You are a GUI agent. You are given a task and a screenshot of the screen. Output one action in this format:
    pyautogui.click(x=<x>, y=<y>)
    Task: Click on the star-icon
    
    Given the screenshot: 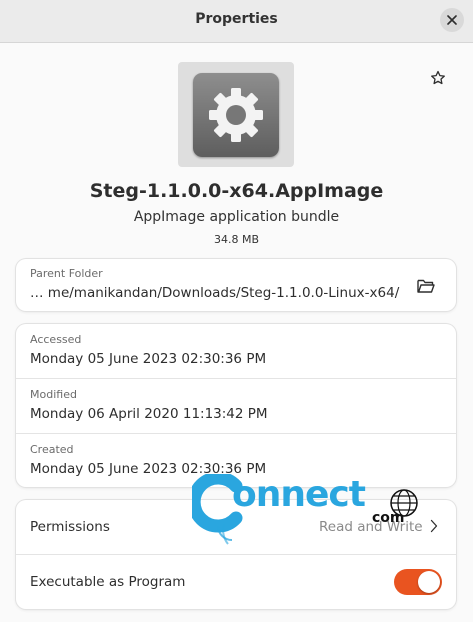 What is the action you would take?
    pyautogui.click(x=438, y=78)
    